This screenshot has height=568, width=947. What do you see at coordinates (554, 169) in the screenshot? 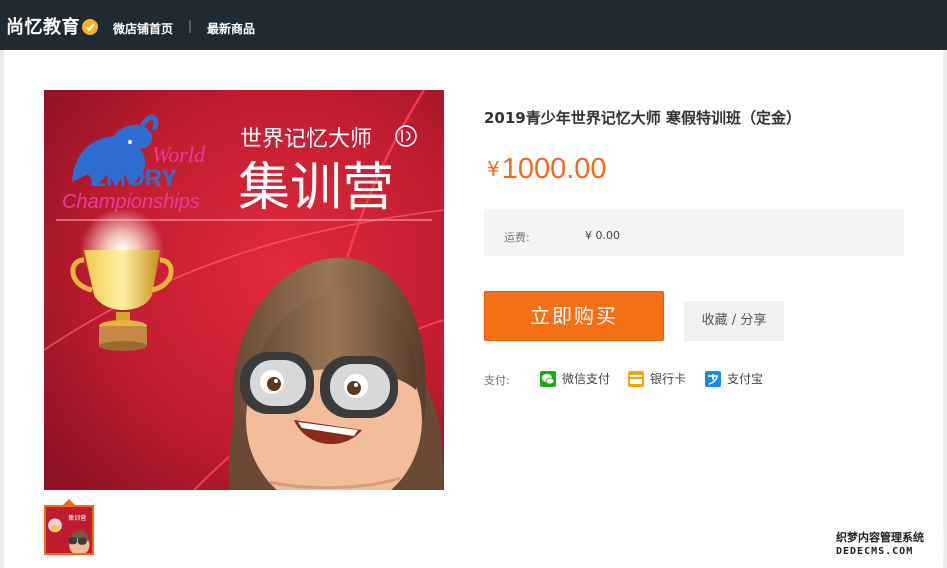
I see `price-amount: 1000.00` at bounding box center [554, 169].